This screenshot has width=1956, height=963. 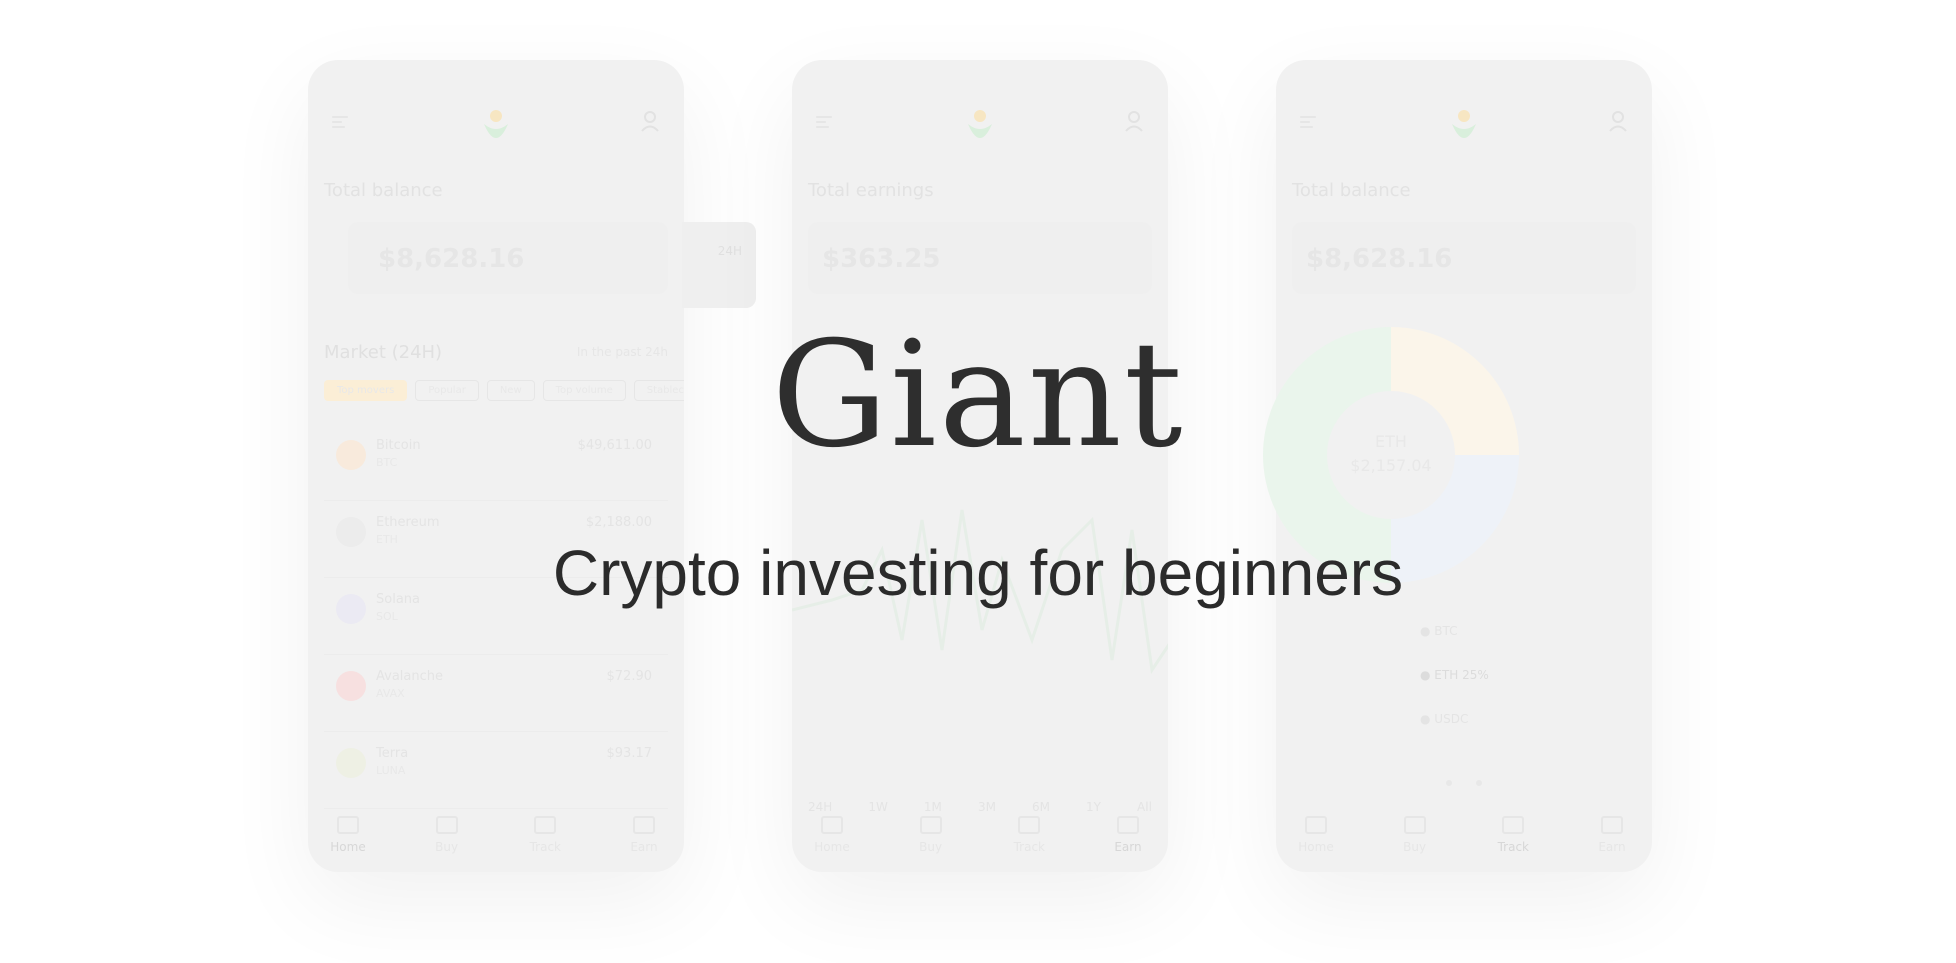 What do you see at coordinates (409, 676) in the screenshot?
I see `coin-name: Avalanche` at bounding box center [409, 676].